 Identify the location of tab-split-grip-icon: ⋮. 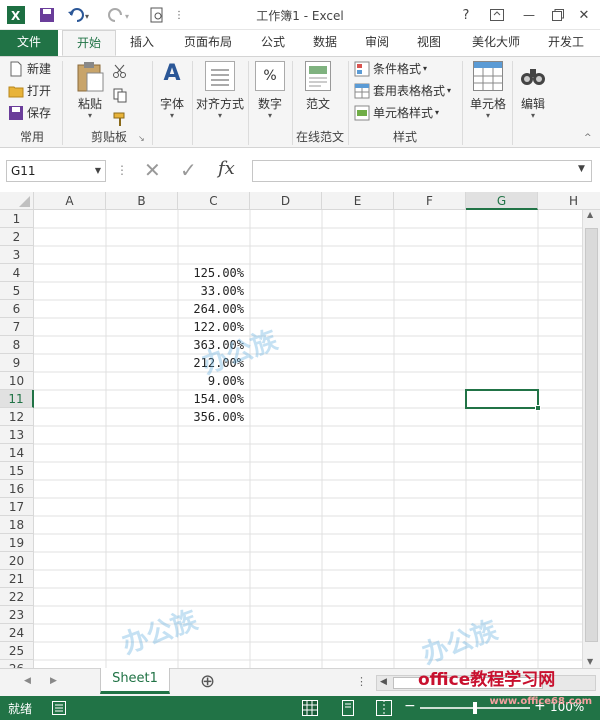
(361, 681).